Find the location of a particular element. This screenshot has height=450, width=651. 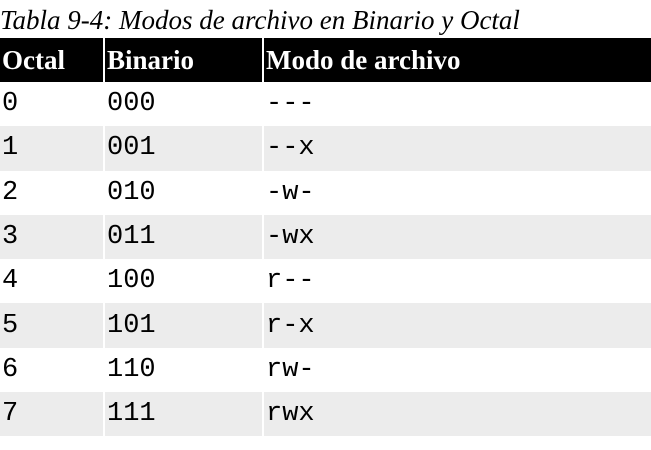

cell-octal: 3 is located at coordinates (52, 237).